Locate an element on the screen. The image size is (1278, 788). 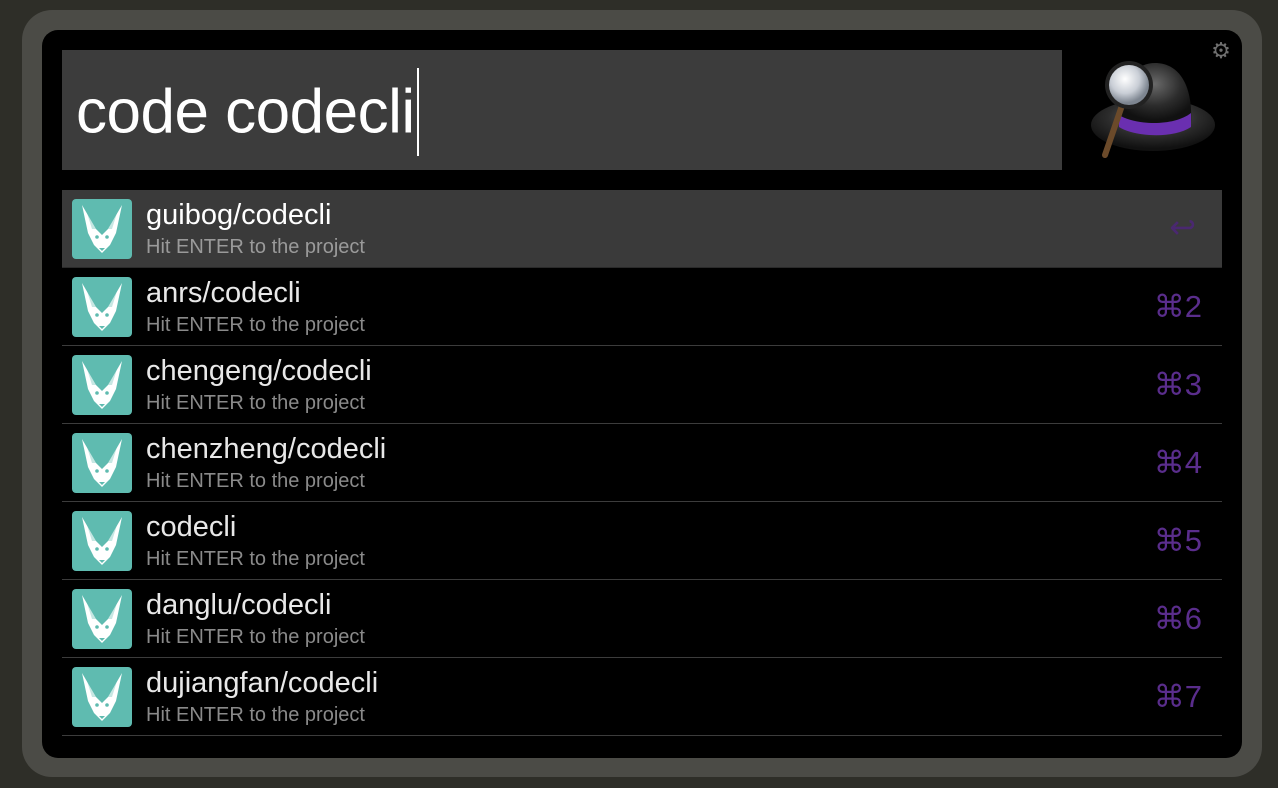
shortcut-label: ⌘3 is located at coordinates (1177, 384).